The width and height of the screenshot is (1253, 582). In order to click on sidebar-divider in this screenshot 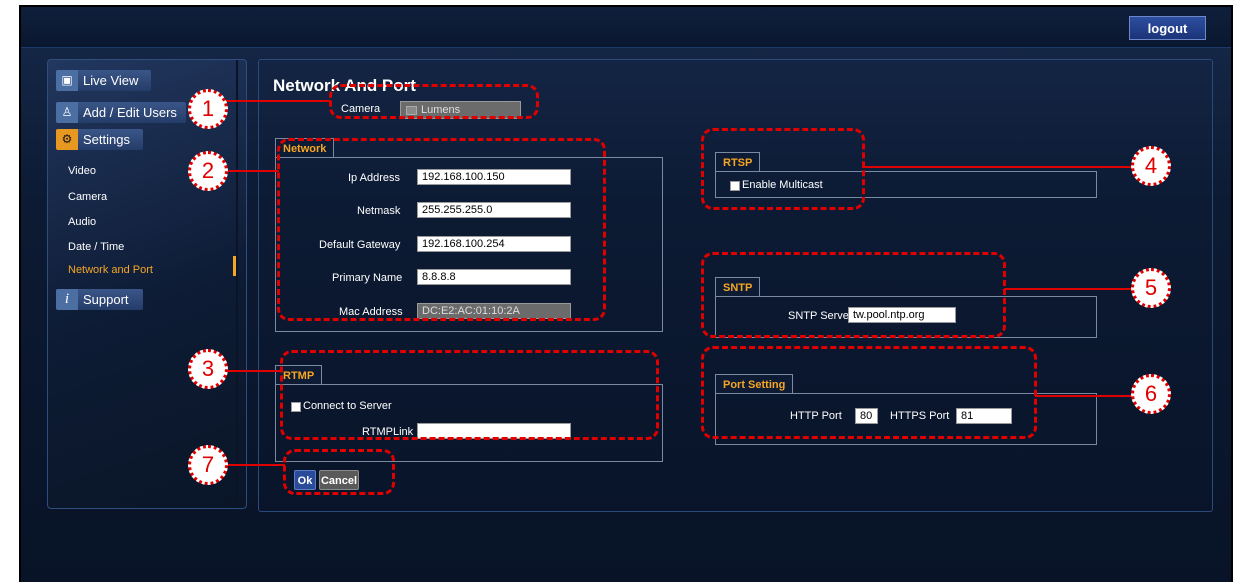, I will do `click(237, 284)`.